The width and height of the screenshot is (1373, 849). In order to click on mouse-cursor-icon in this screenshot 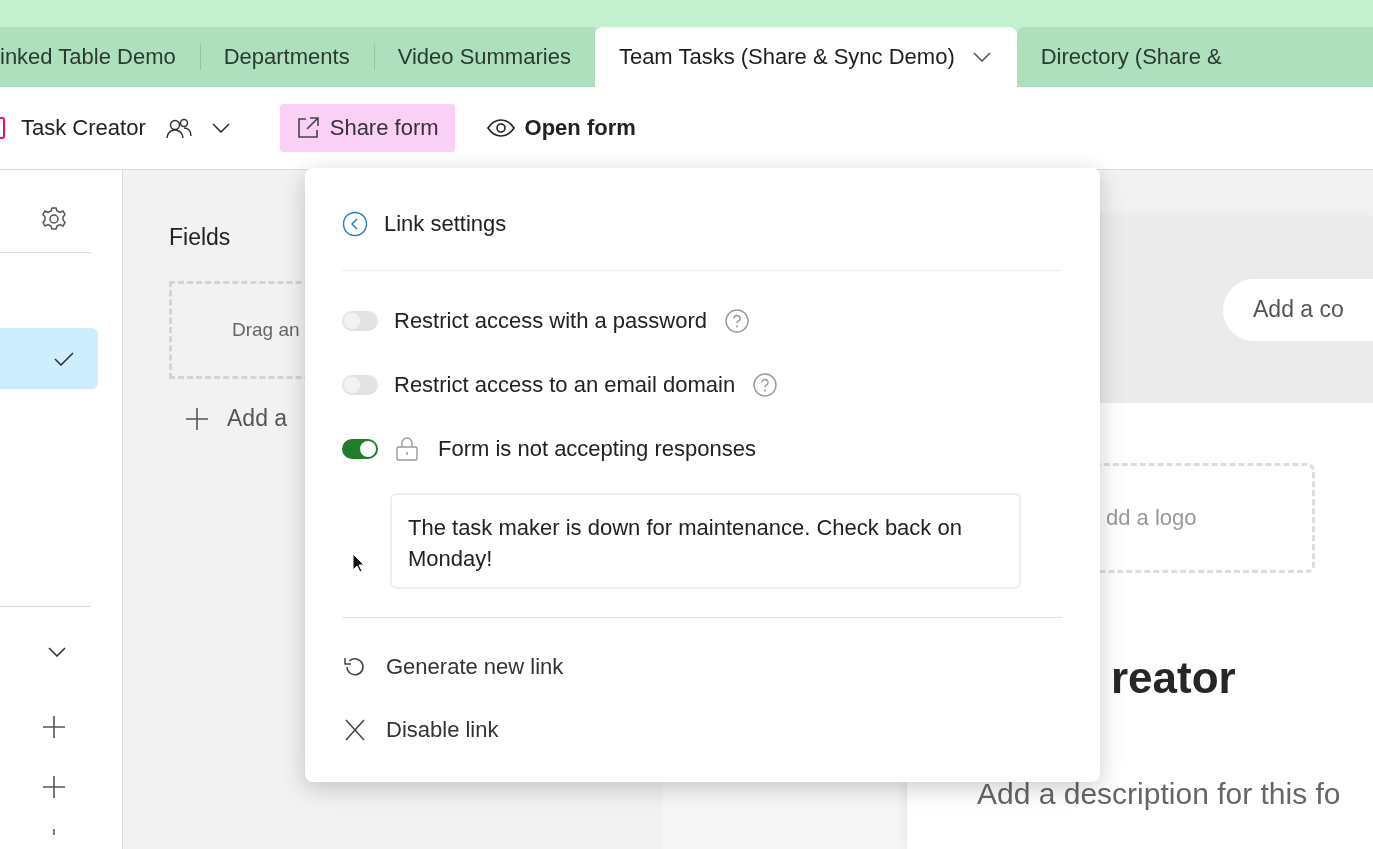, I will do `click(358, 563)`.